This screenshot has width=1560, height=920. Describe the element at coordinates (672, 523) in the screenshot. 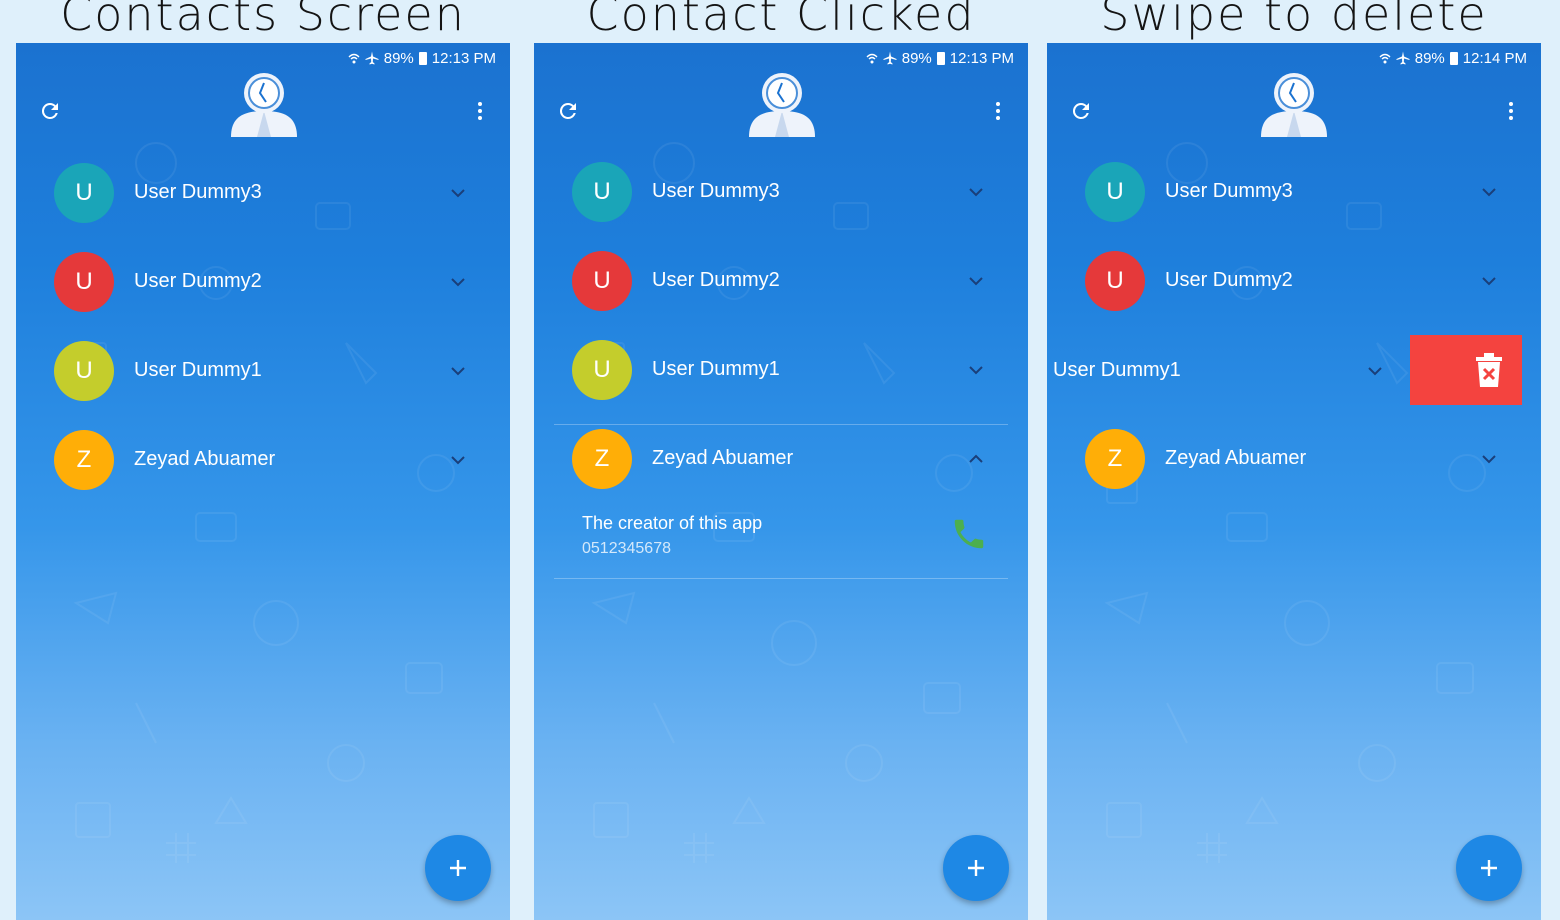

I see `contact-description: The creator of this app` at that location.